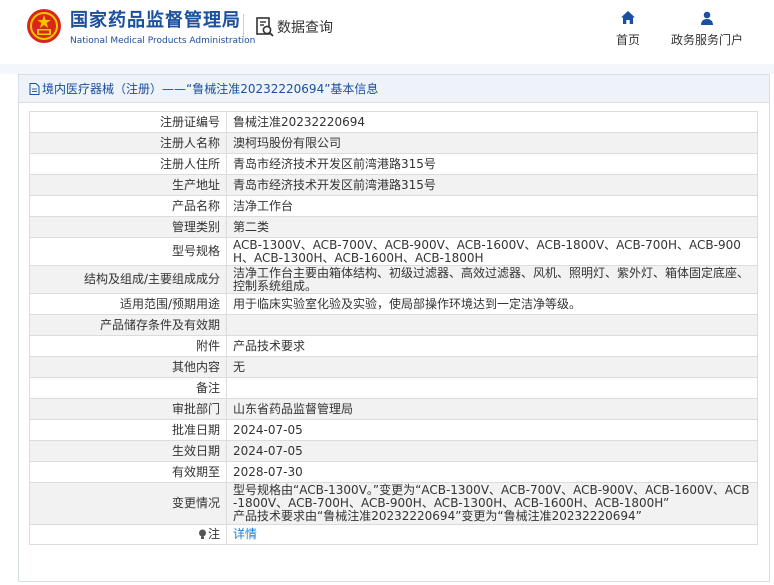 The image size is (774, 585). Describe the element at coordinates (128, 451) in the screenshot. I see `field-label: 生效日期` at that location.